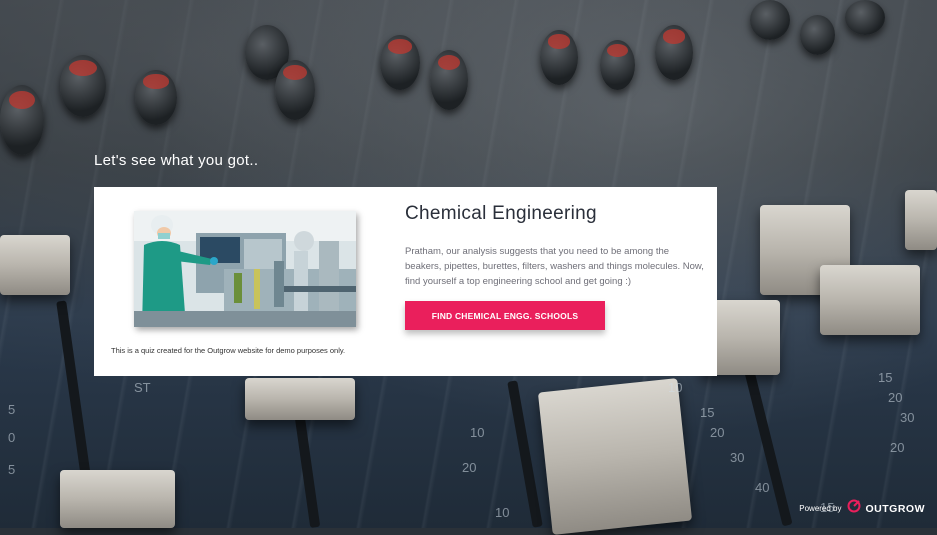  I want to click on result-title: Chemical Engineering, so click(501, 213).